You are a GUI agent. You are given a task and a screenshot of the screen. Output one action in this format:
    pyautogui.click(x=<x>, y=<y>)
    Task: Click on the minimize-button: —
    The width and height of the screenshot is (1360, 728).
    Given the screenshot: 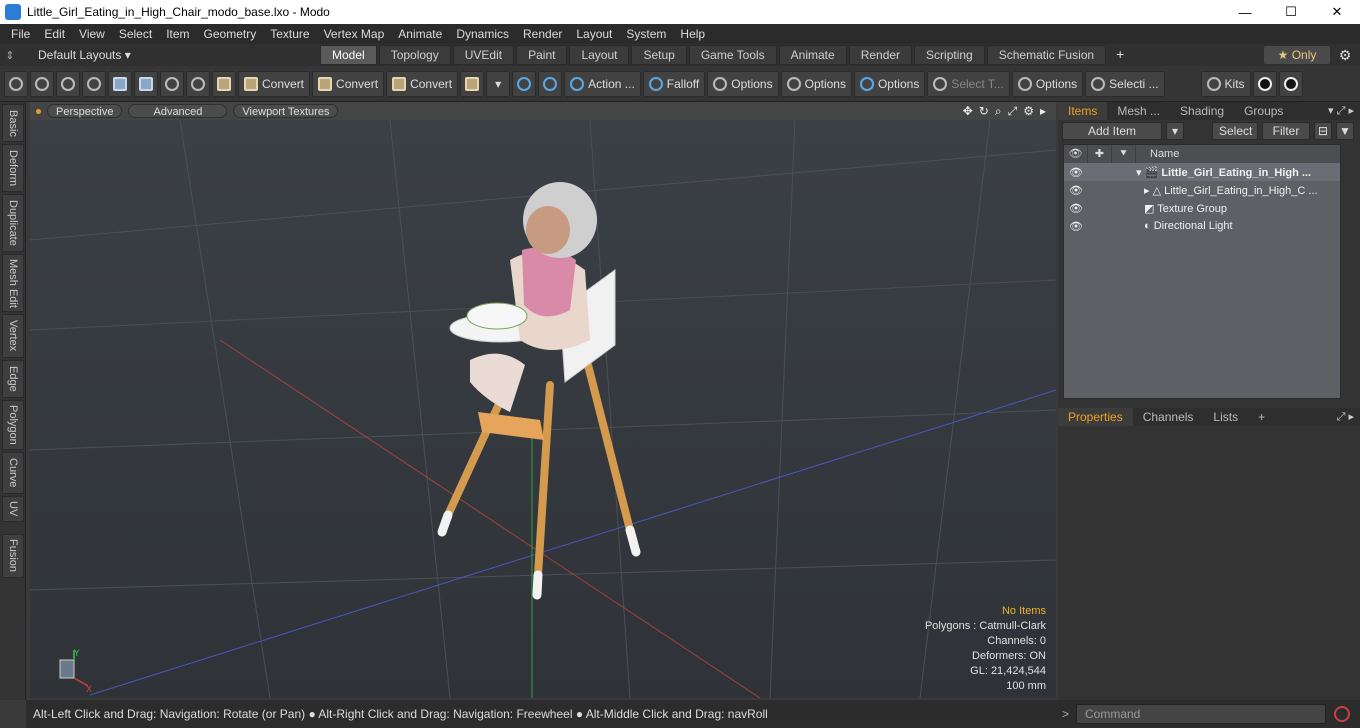 What is the action you would take?
    pyautogui.click(x=1245, y=12)
    